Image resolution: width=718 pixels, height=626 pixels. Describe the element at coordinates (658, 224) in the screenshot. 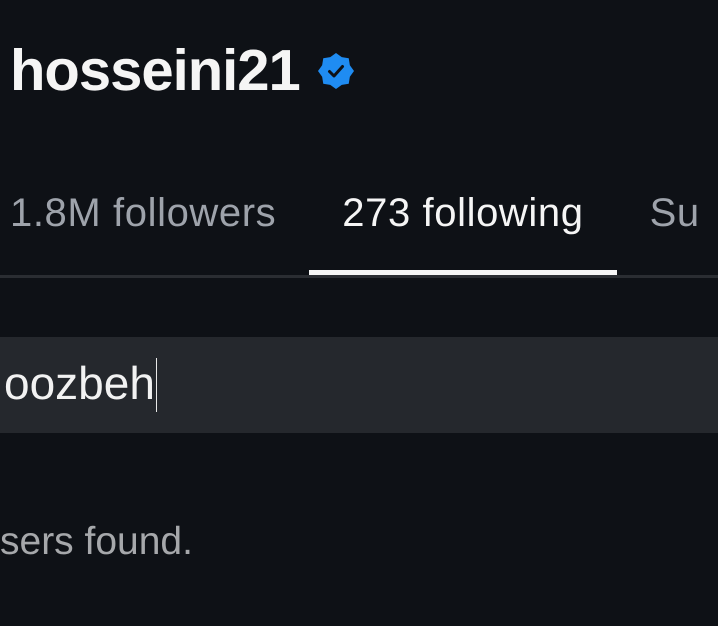

I see `profile-tab: Su` at that location.